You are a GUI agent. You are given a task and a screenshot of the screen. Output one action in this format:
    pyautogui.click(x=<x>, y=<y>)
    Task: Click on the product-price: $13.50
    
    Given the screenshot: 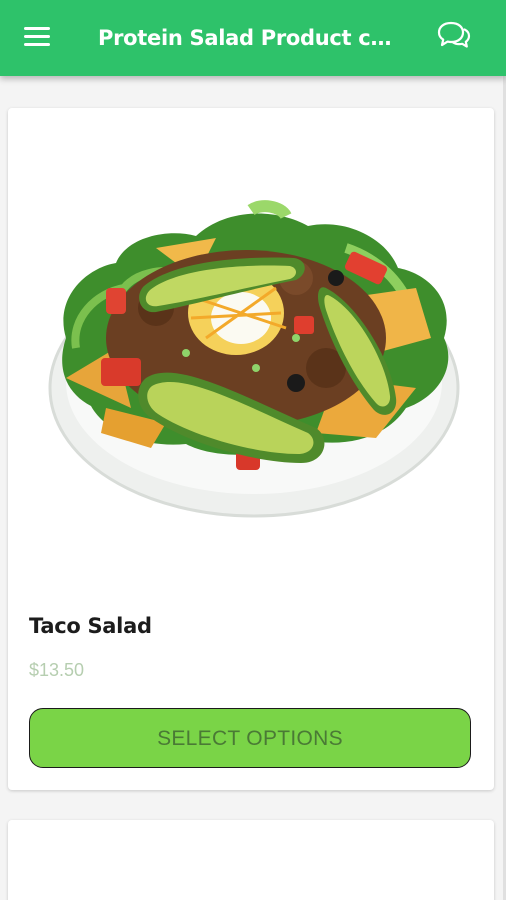 What is the action you would take?
    pyautogui.click(x=57, y=670)
    